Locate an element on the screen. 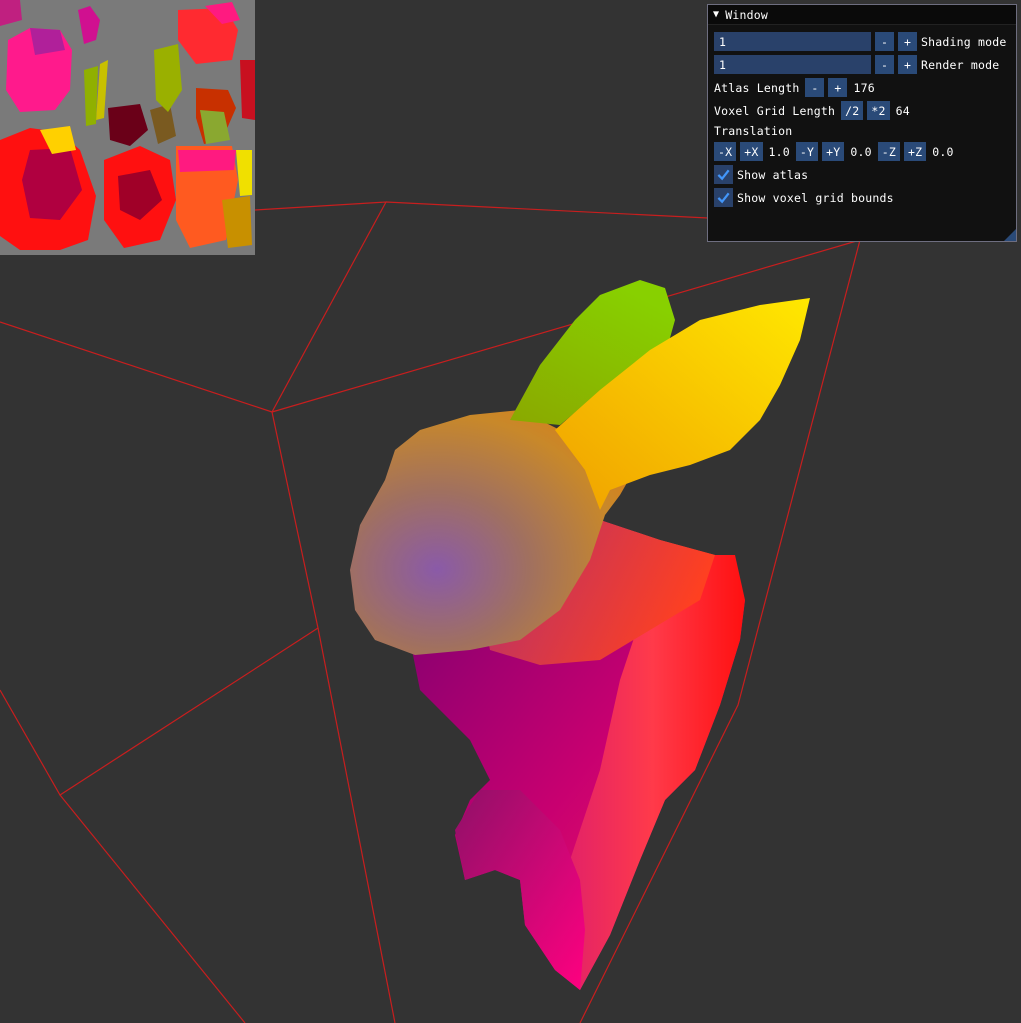 Image resolution: width=1021 pixels, height=1023 pixels. show-atlas-checkbox is located at coordinates (723, 174).